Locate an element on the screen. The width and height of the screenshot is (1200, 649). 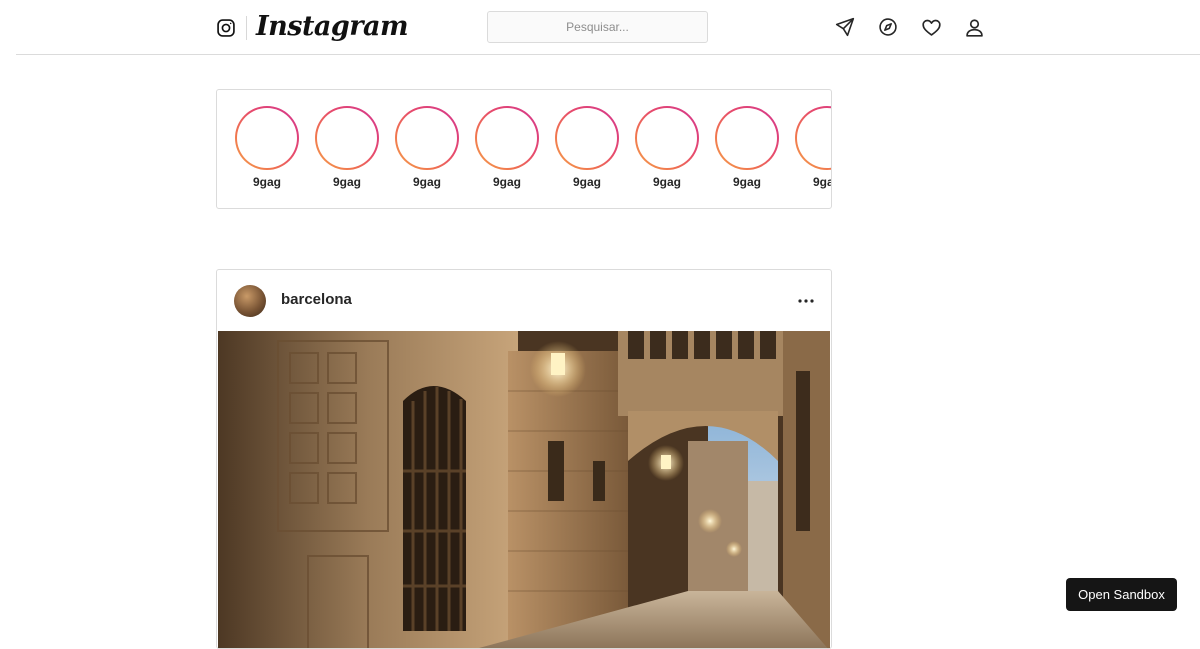
post-header: barcelona is located at coordinates (524, 300).